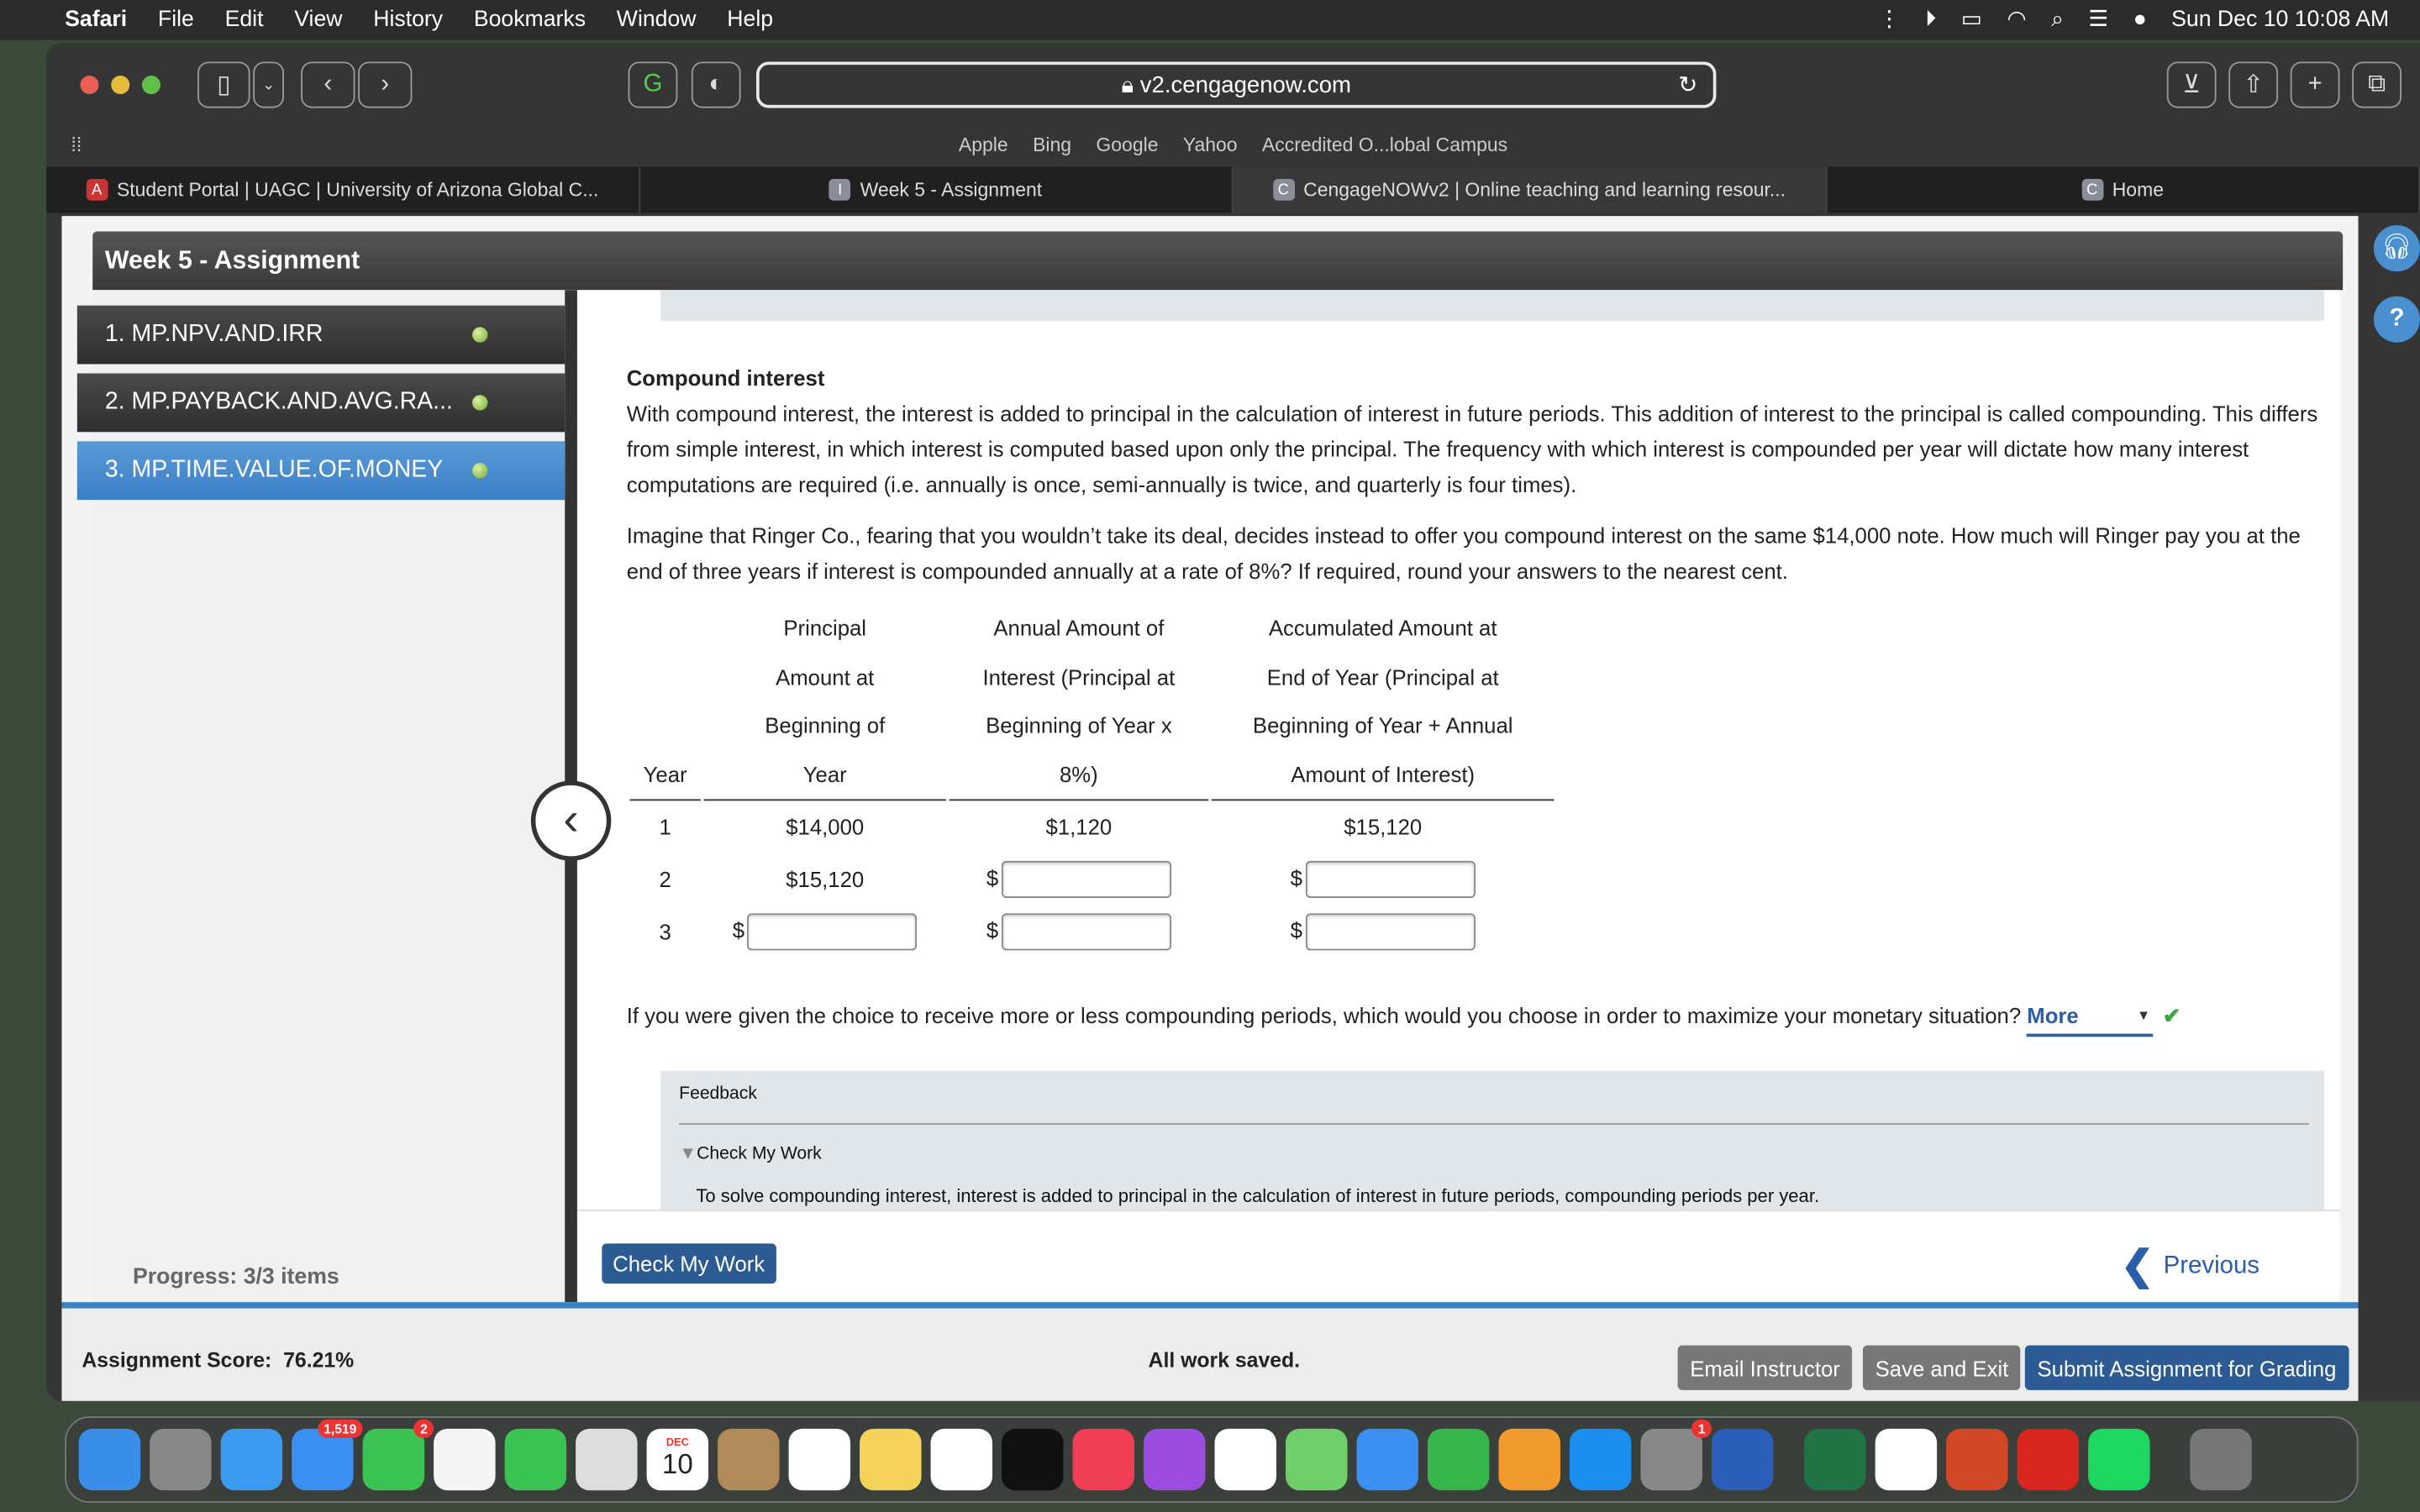 This screenshot has width=2420, height=1512. What do you see at coordinates (1127, 145) in the screenshot?
I see `bookmark: Google` at bounding box center [1127, 145].